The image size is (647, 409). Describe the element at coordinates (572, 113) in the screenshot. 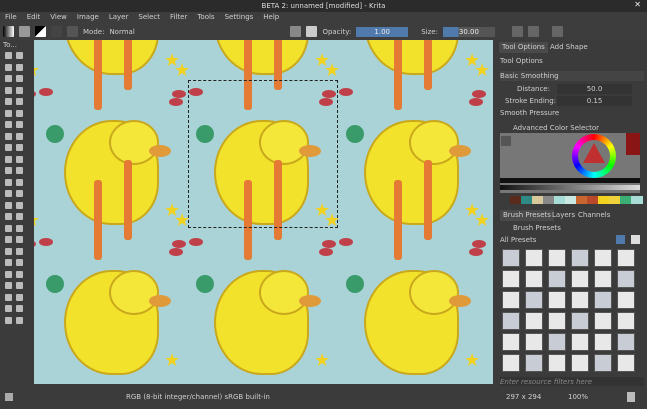

I see `smooth-pressure-checkbox: Smooth Pressure` at that location.